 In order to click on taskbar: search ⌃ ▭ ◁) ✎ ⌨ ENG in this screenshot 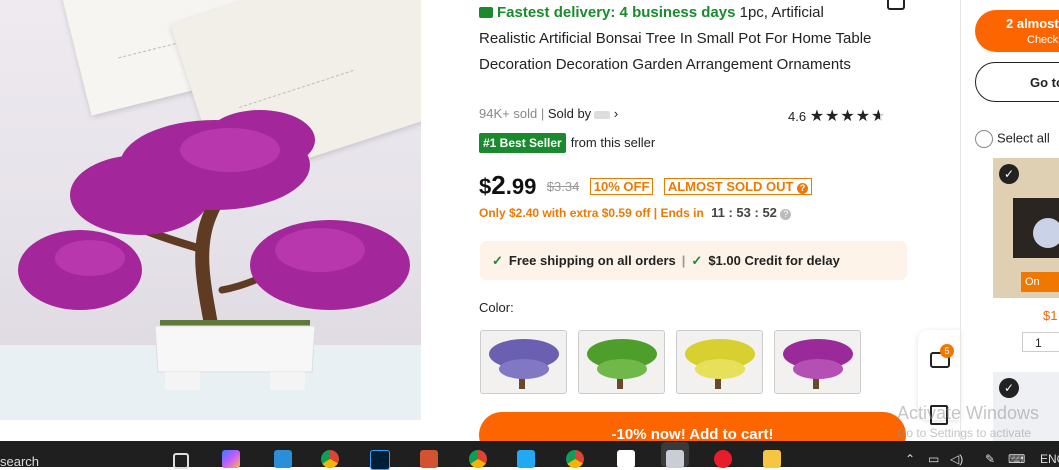, I will do `click(529, 455)`.